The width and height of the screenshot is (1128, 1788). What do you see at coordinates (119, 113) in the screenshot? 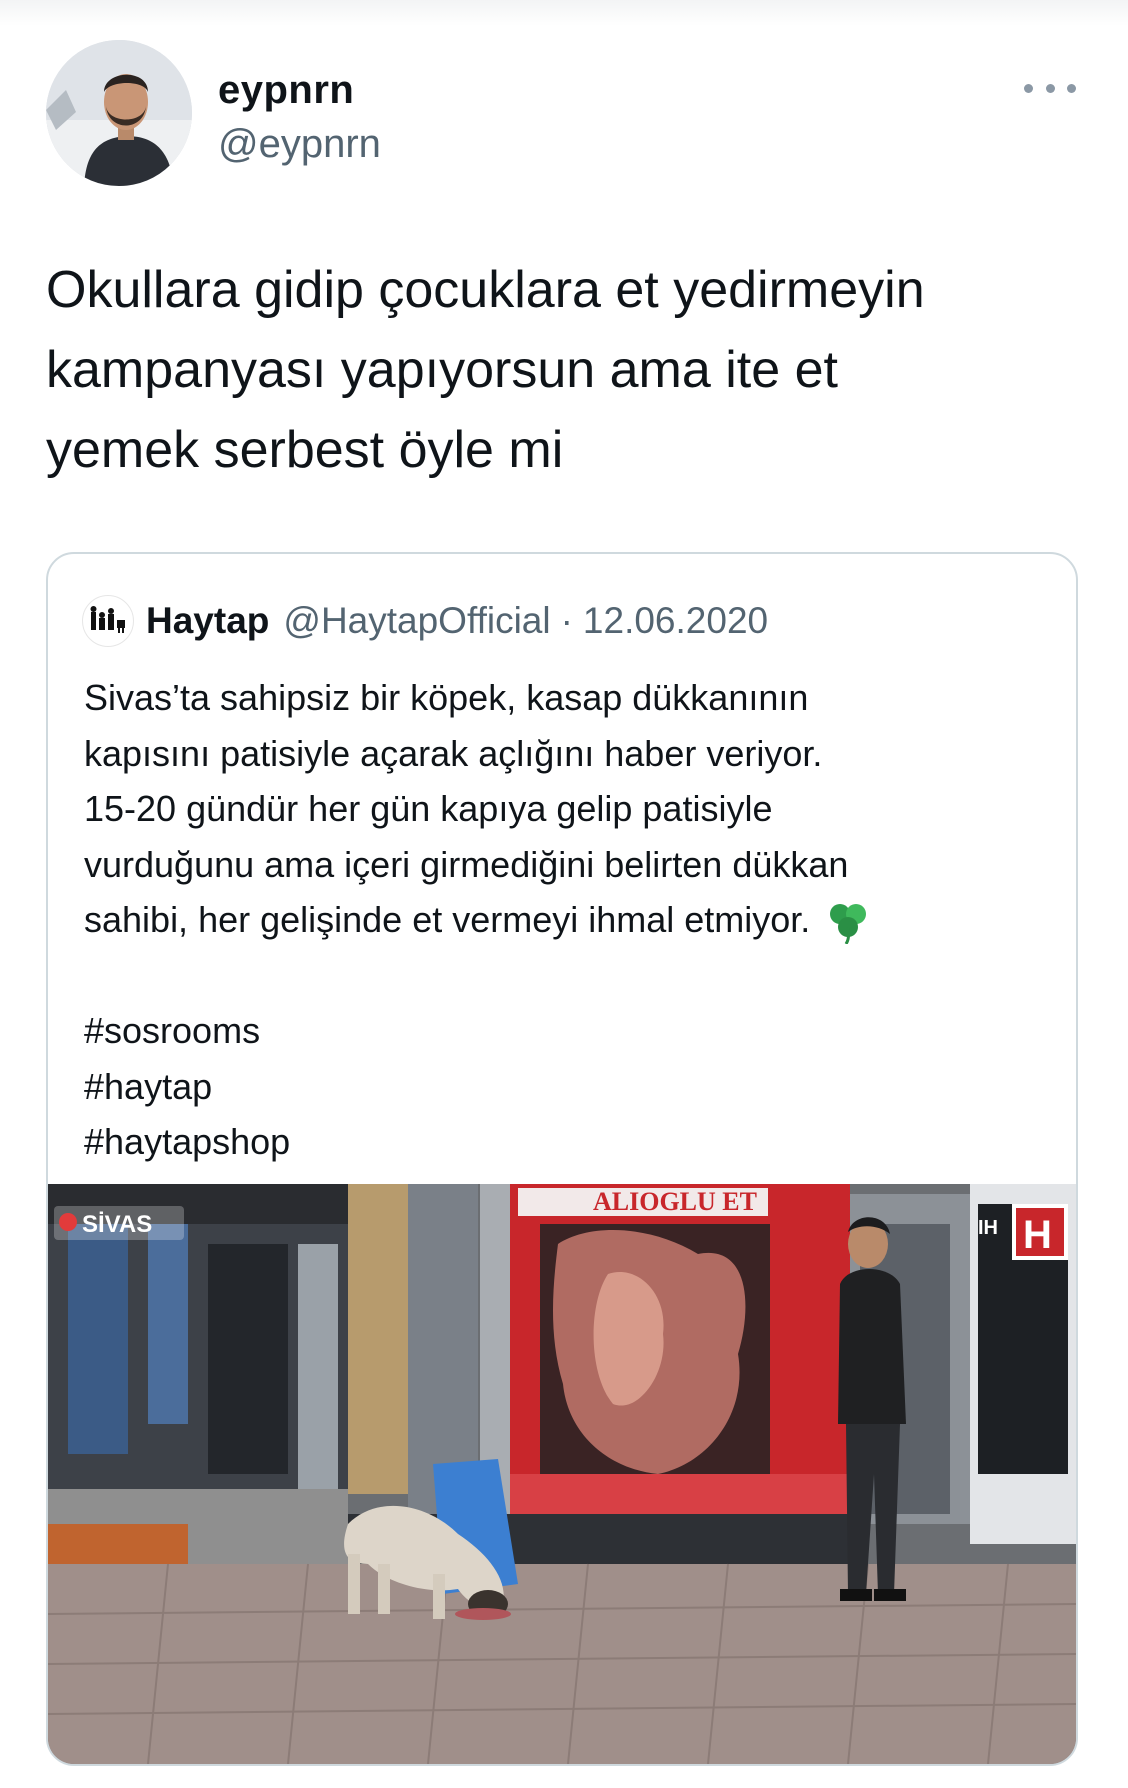
I see `author-avatar` at bounding box center [119, 113].